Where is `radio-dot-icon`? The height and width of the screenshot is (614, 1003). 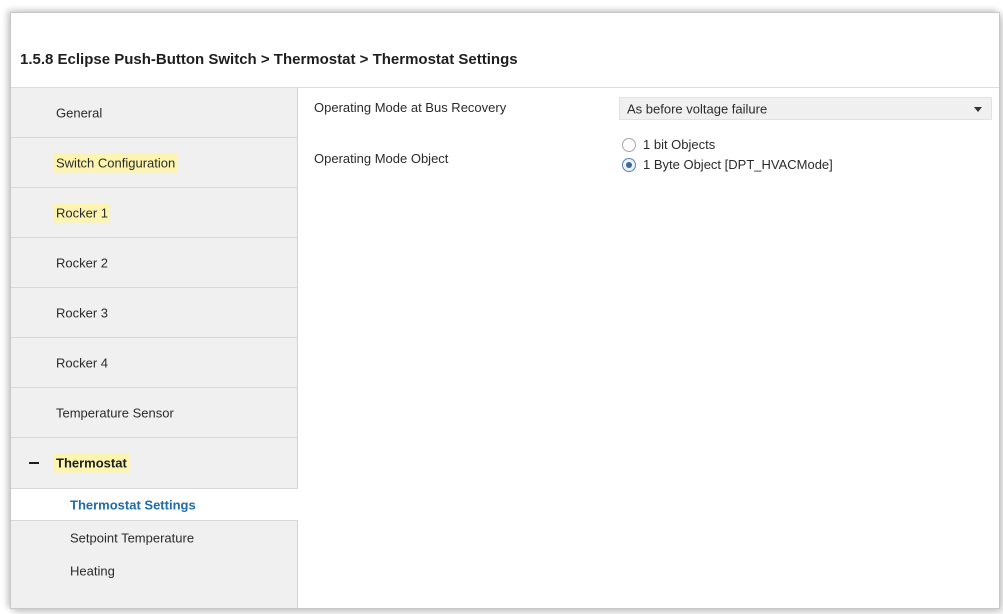 radio-dot-icon is located at coordinates (629, 165).